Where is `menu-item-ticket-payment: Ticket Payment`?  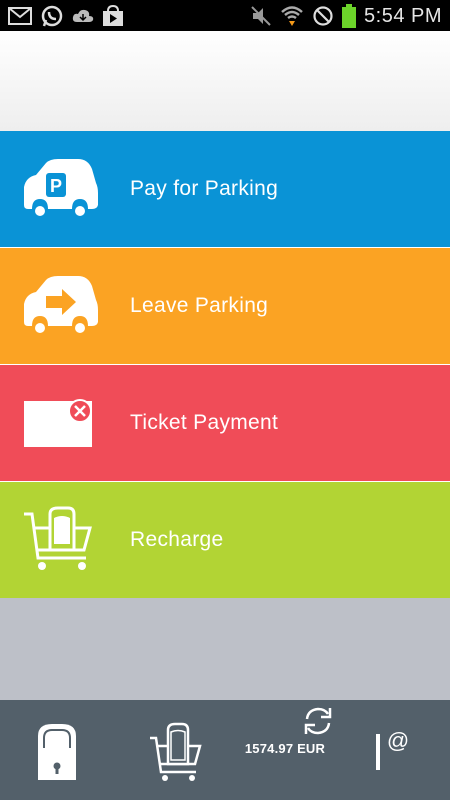 menu-item-ticket-payment: Ticket Payment is located at coordinates (225, 423).